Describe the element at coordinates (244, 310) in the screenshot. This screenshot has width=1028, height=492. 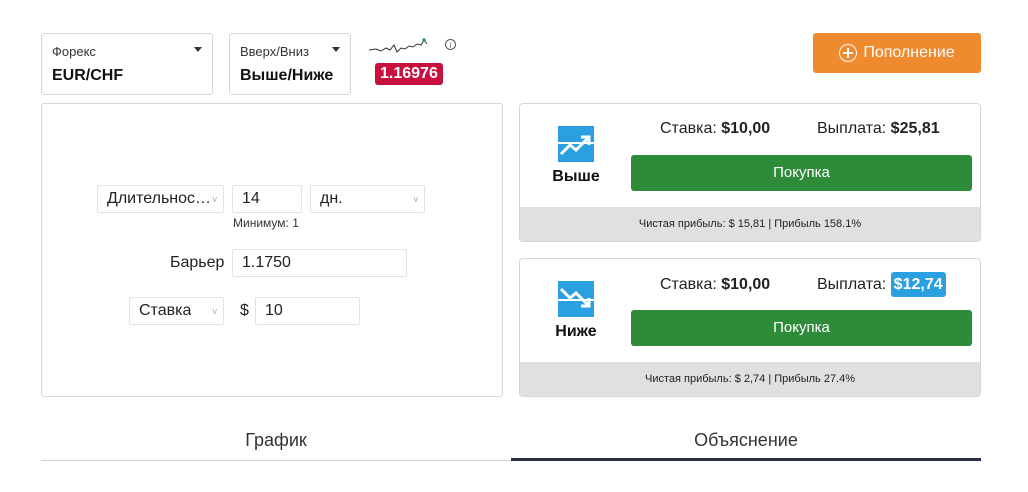
I see `currency-symbol: $` at that location.